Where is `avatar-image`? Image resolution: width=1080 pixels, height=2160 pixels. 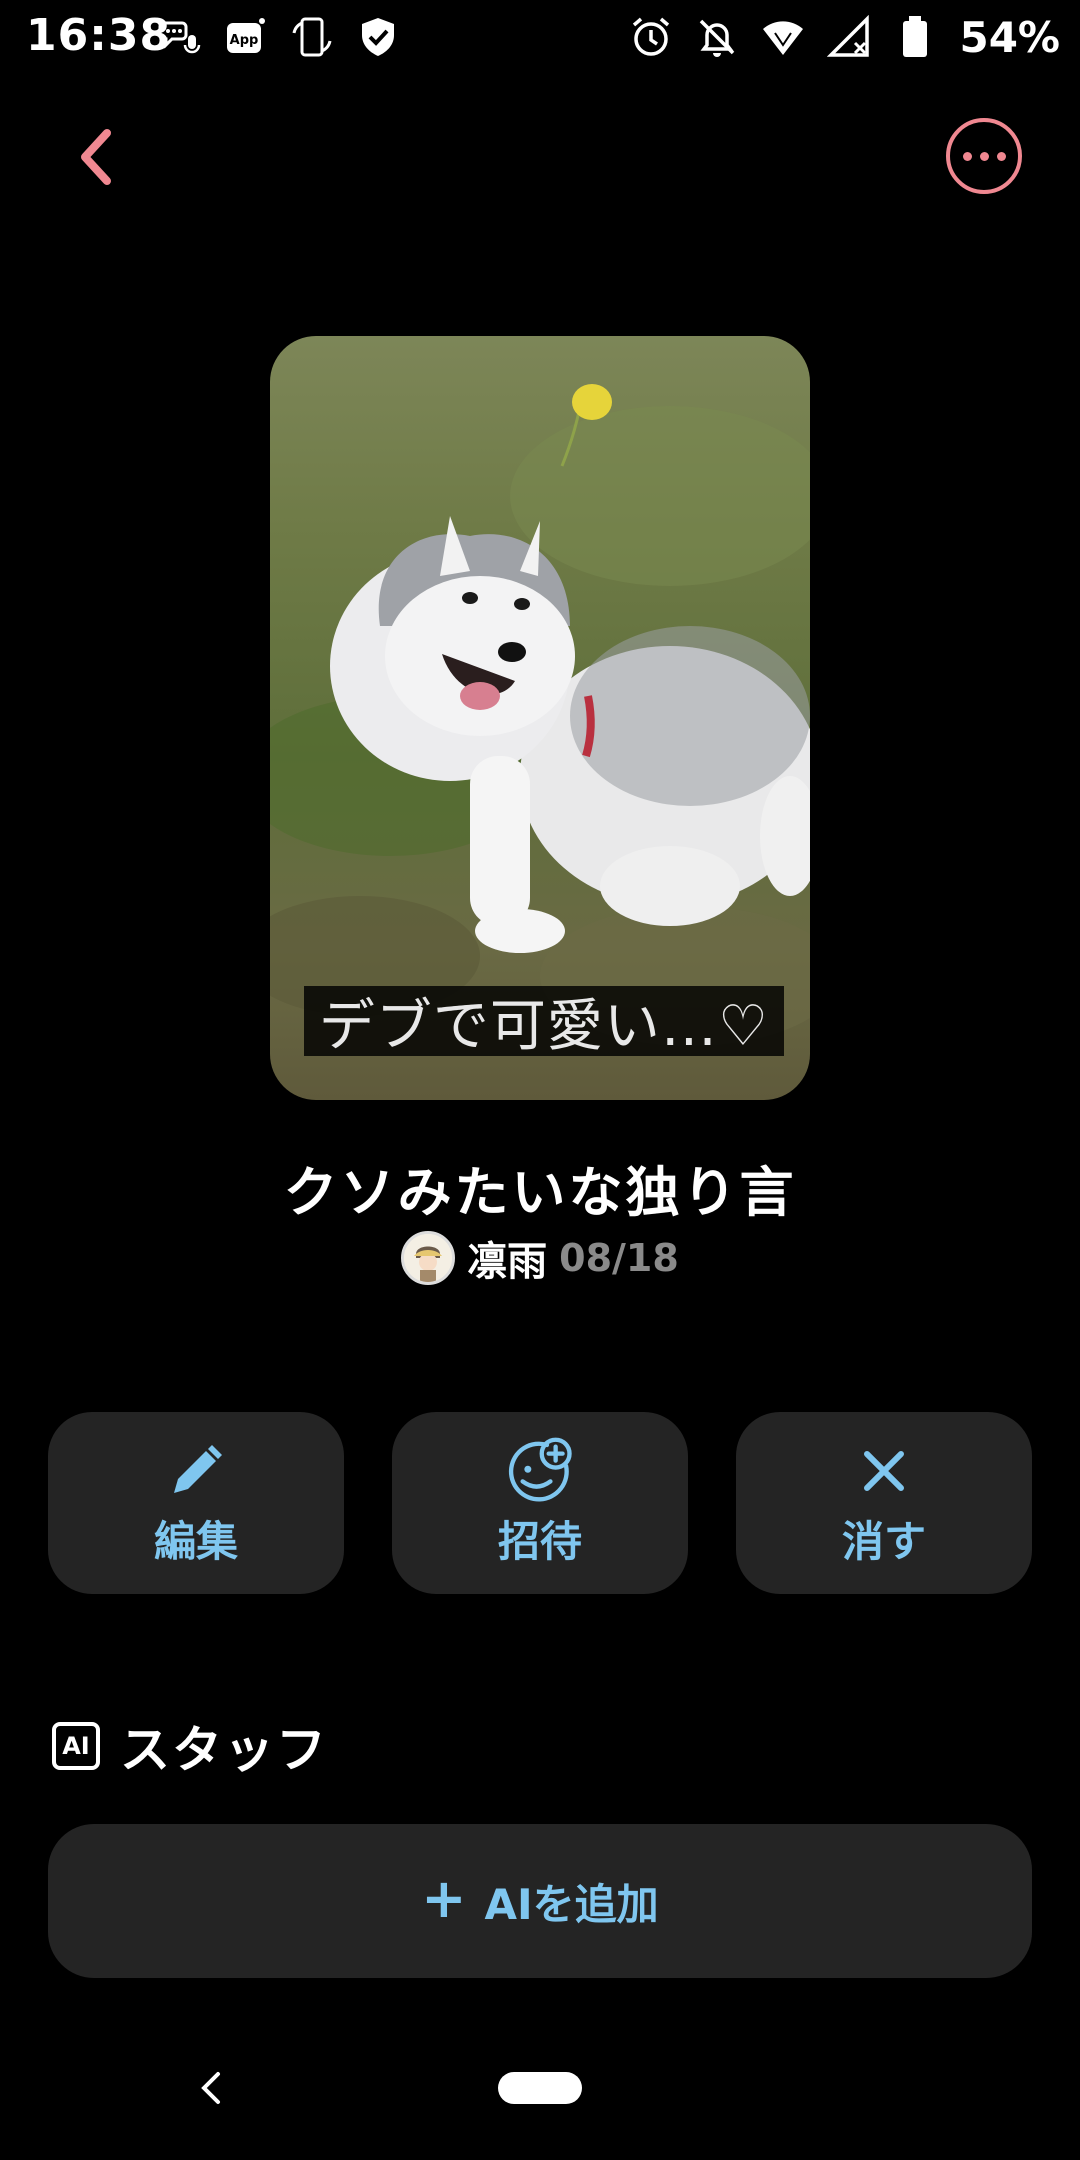 avatar-image is located at coordinates (428, 1258).